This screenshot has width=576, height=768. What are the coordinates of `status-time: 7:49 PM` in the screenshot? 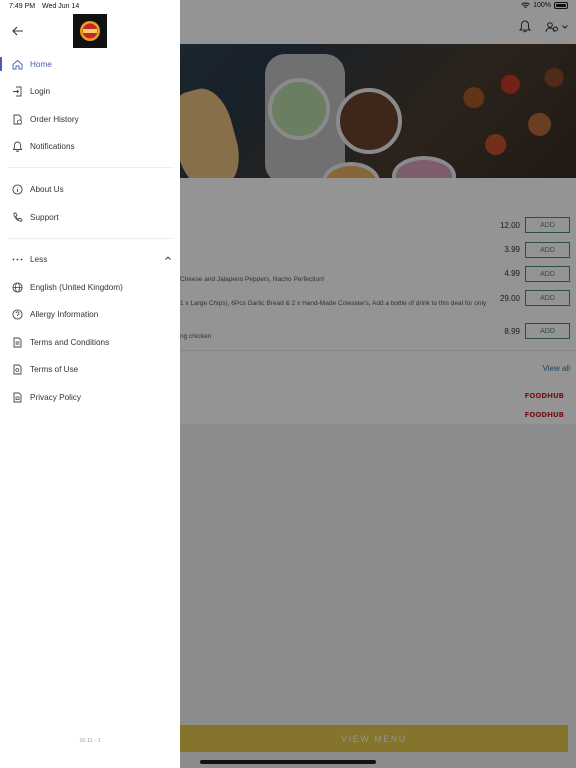 It's located at (22, 6).